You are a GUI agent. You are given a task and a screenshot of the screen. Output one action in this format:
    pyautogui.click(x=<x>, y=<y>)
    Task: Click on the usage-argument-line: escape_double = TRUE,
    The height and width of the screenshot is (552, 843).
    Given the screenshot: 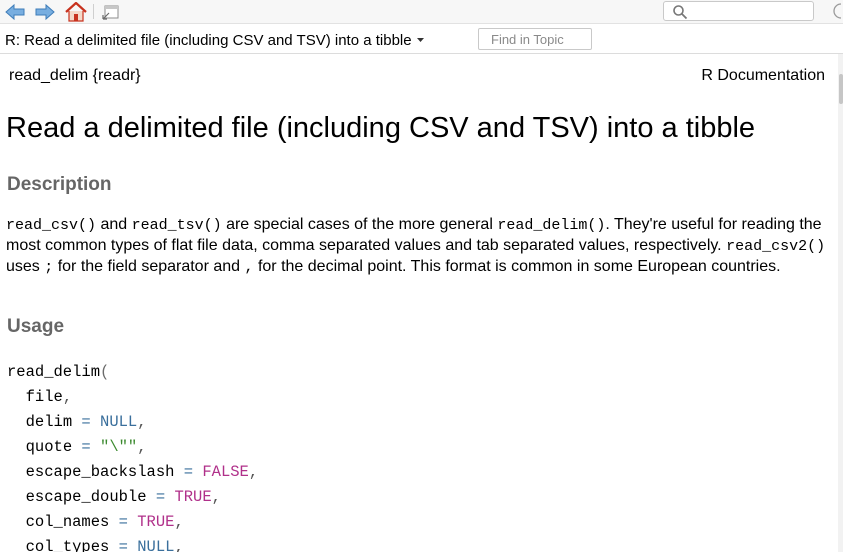 What is the action you would take?
    pyautogui.click(x=132, y=497)
    